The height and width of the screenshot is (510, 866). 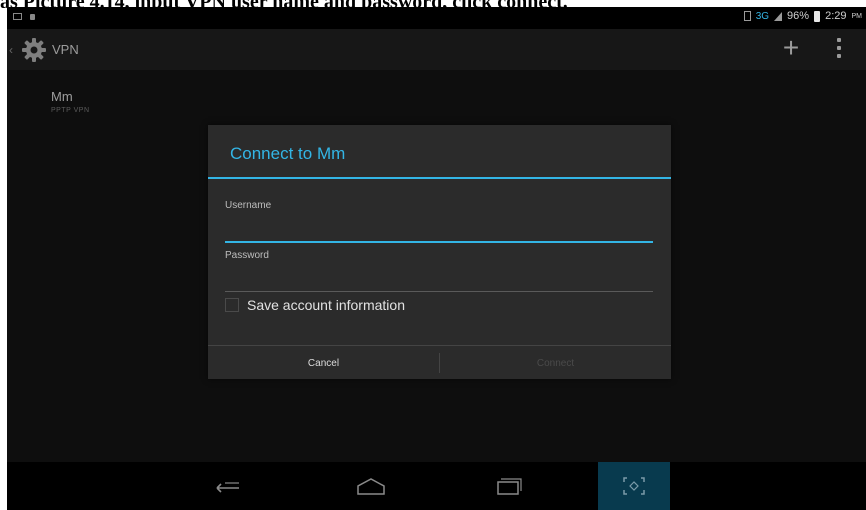 What do you see at coordinates (247, 255) in the screenshot?
I see `password-label: Password` at bounding box center [247, 255].